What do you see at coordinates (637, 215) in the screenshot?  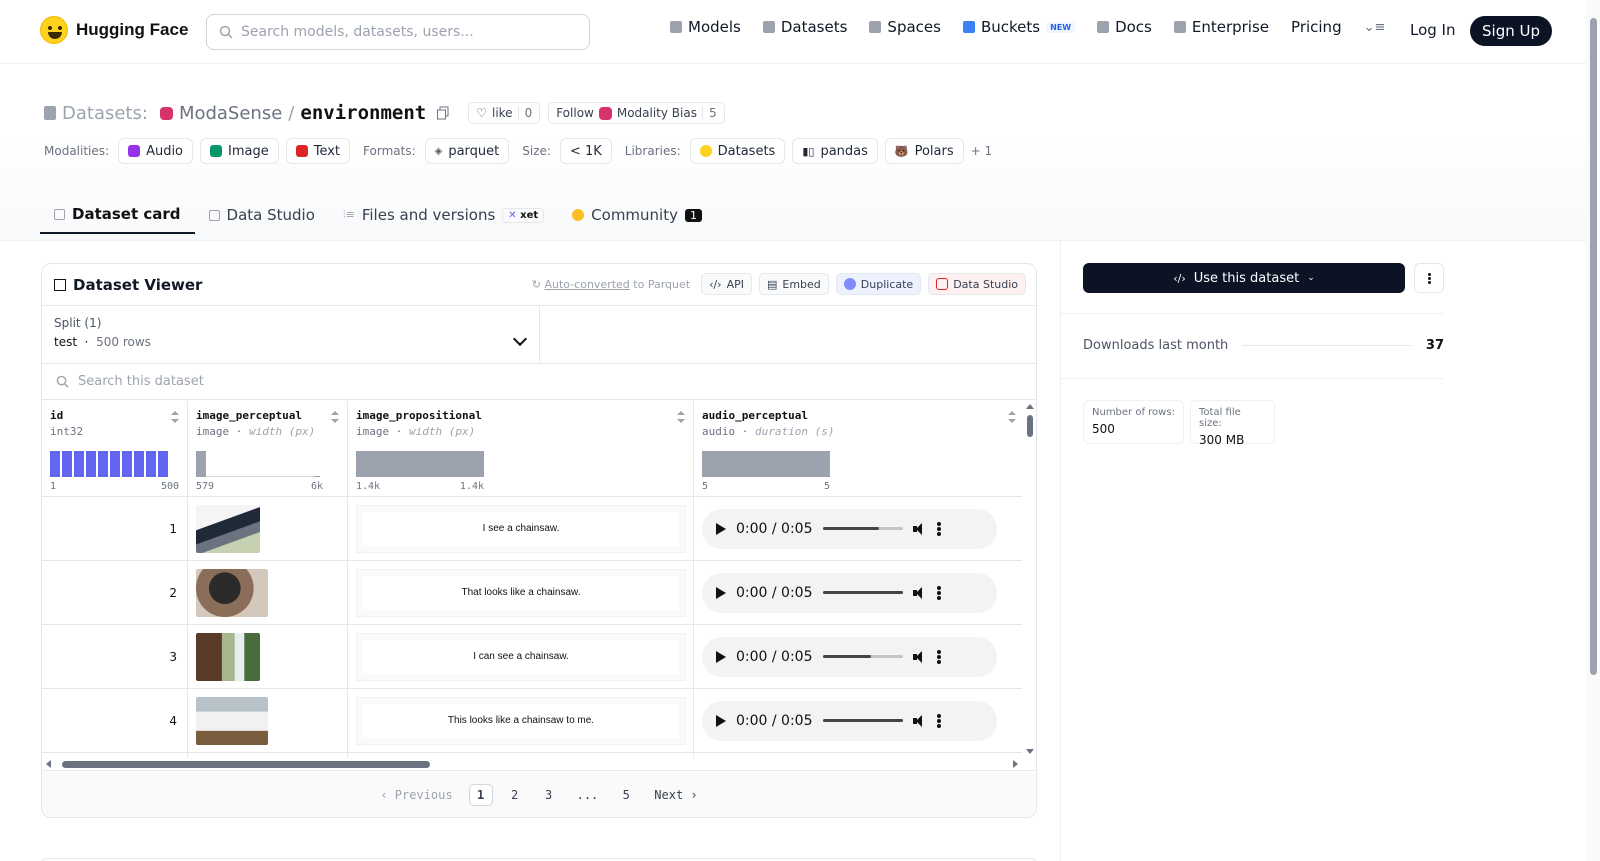 I see `tab-community: Community 1` at bounding box center [637, 215].